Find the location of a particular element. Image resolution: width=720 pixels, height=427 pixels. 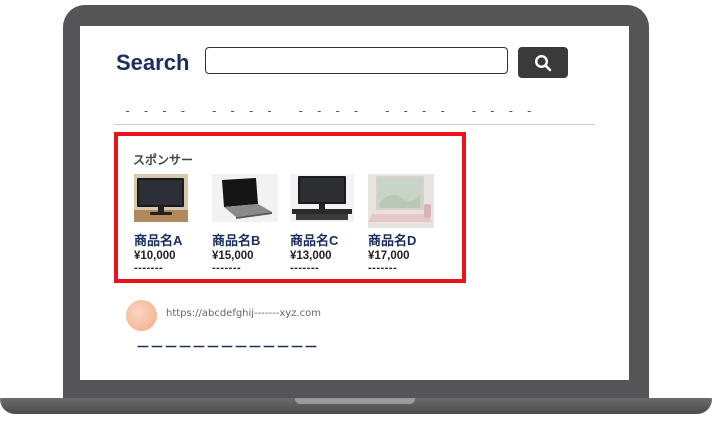

sponsor-heading: スポンサー is located at coordinates (163, 160).